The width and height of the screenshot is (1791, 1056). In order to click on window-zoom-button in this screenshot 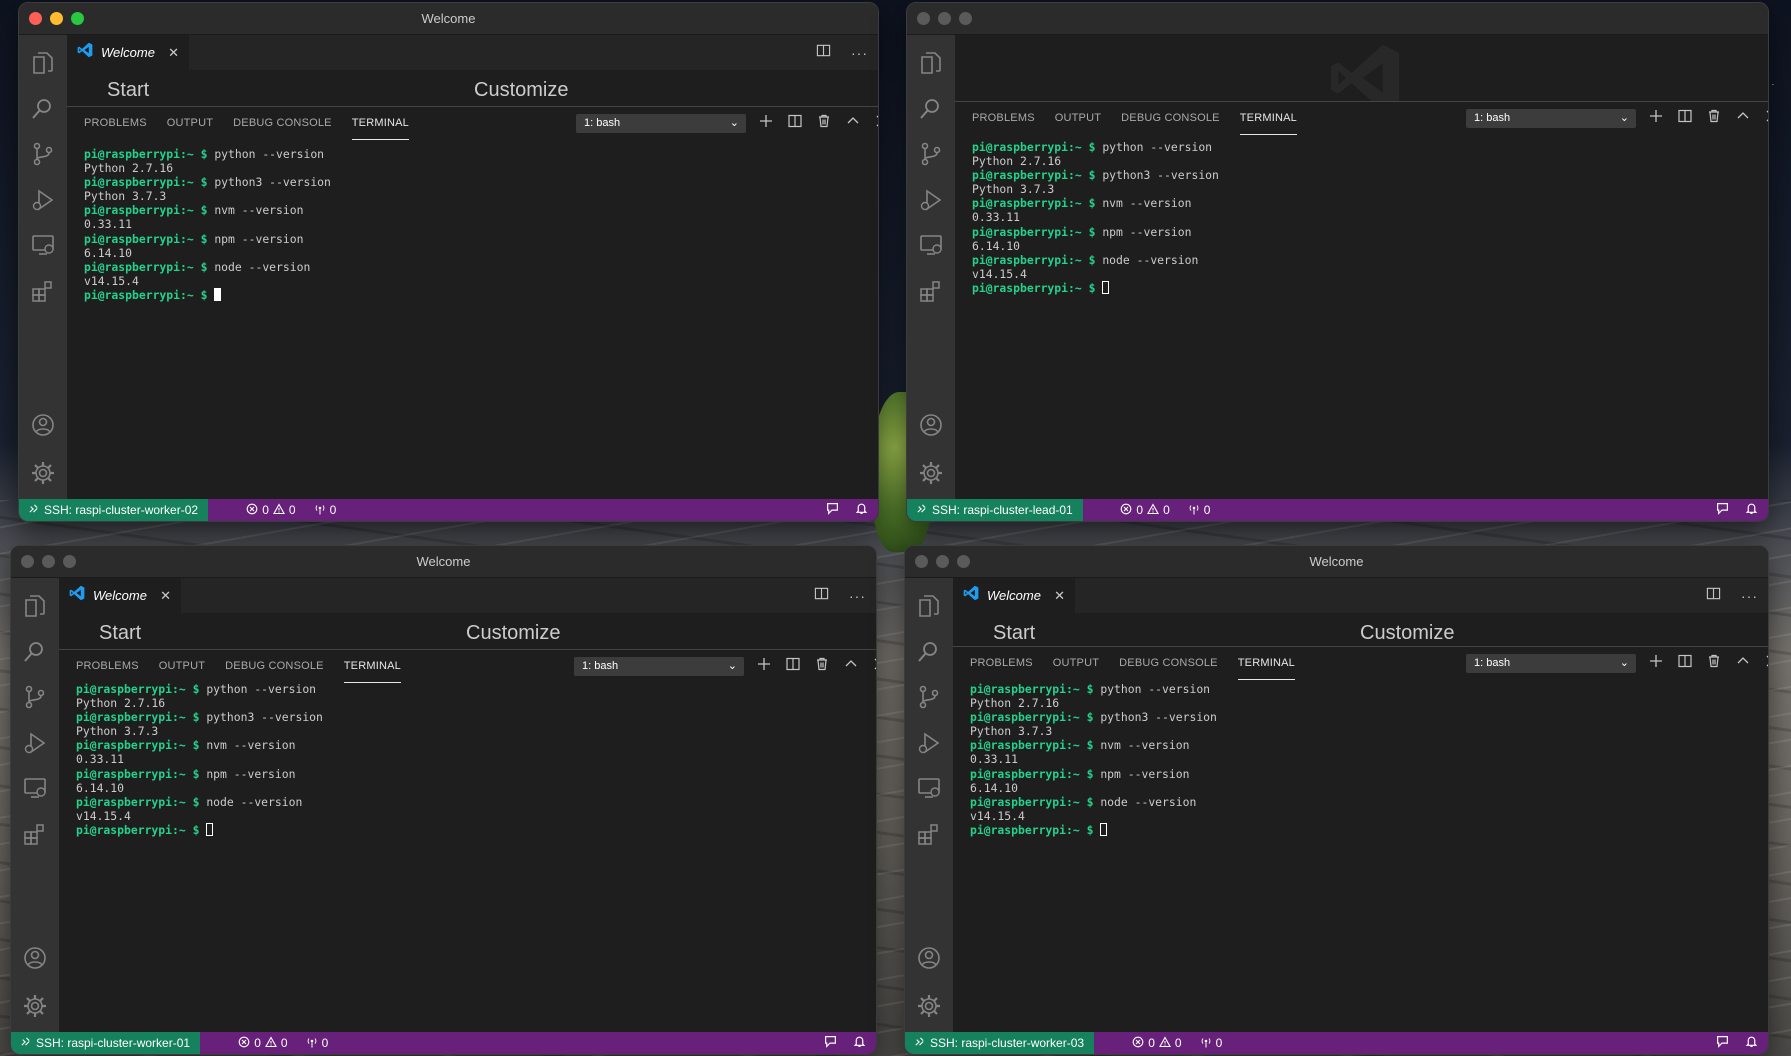, I will do `click(965, 18)`.